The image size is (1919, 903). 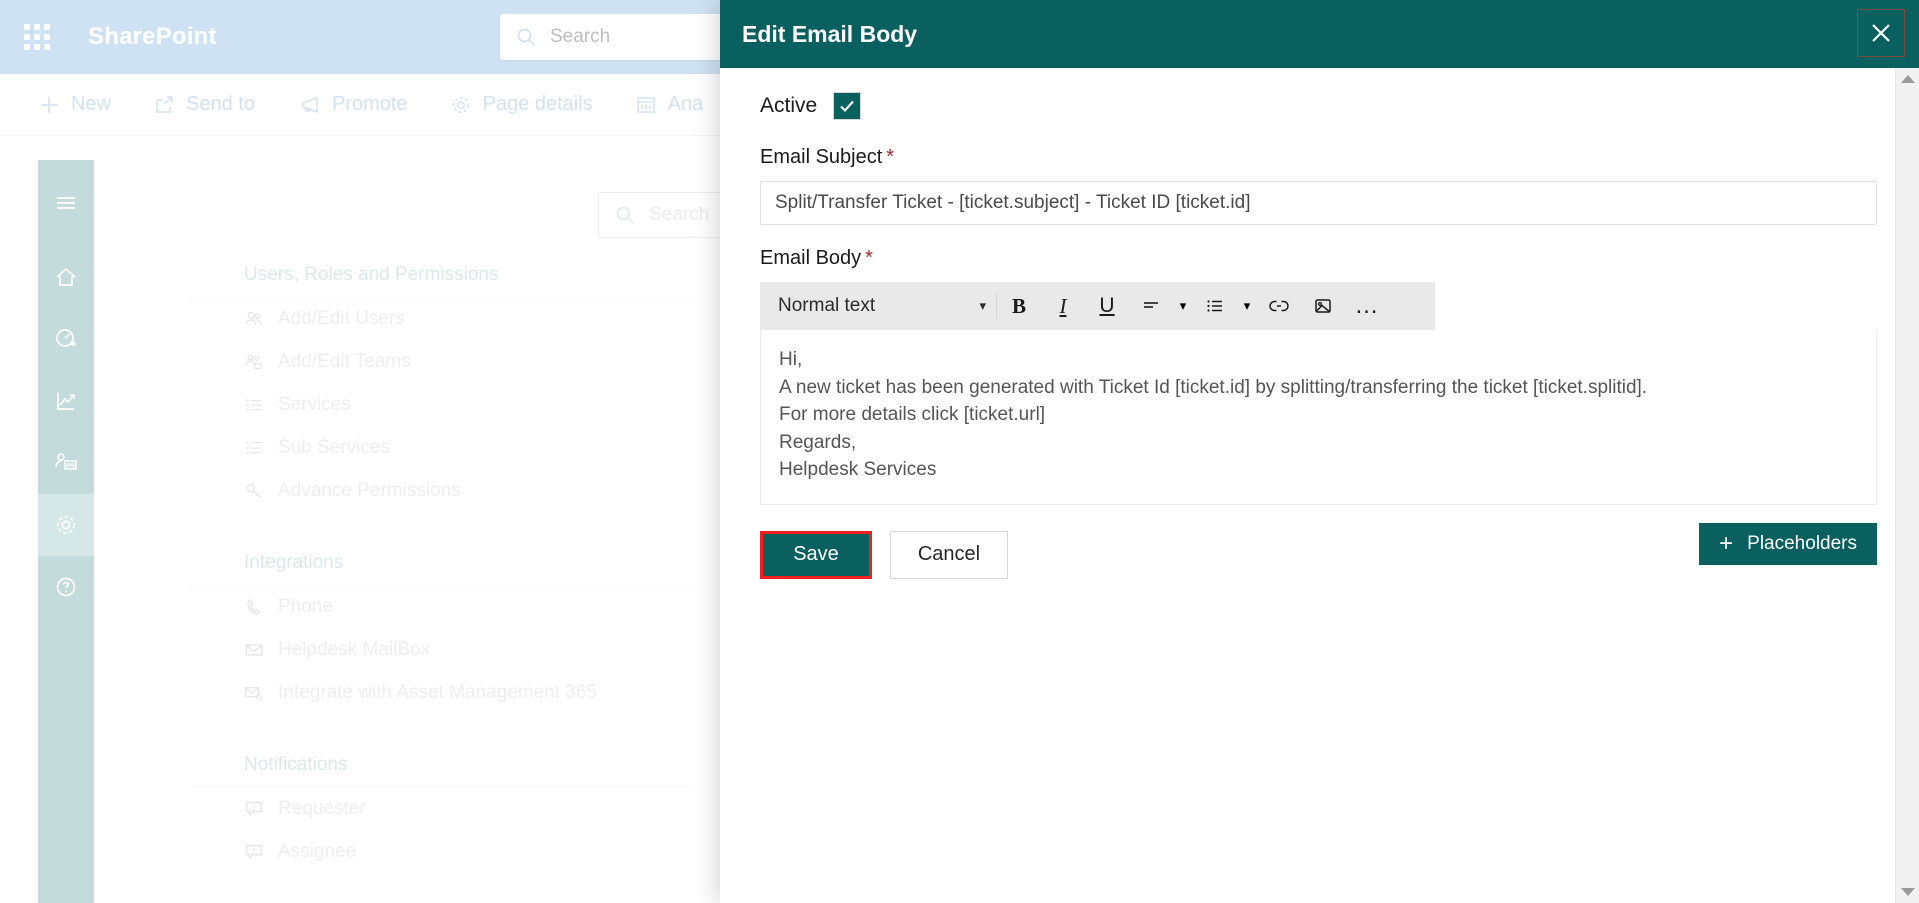 I want to click on bold-button: B, so click(x=1019, y=306).